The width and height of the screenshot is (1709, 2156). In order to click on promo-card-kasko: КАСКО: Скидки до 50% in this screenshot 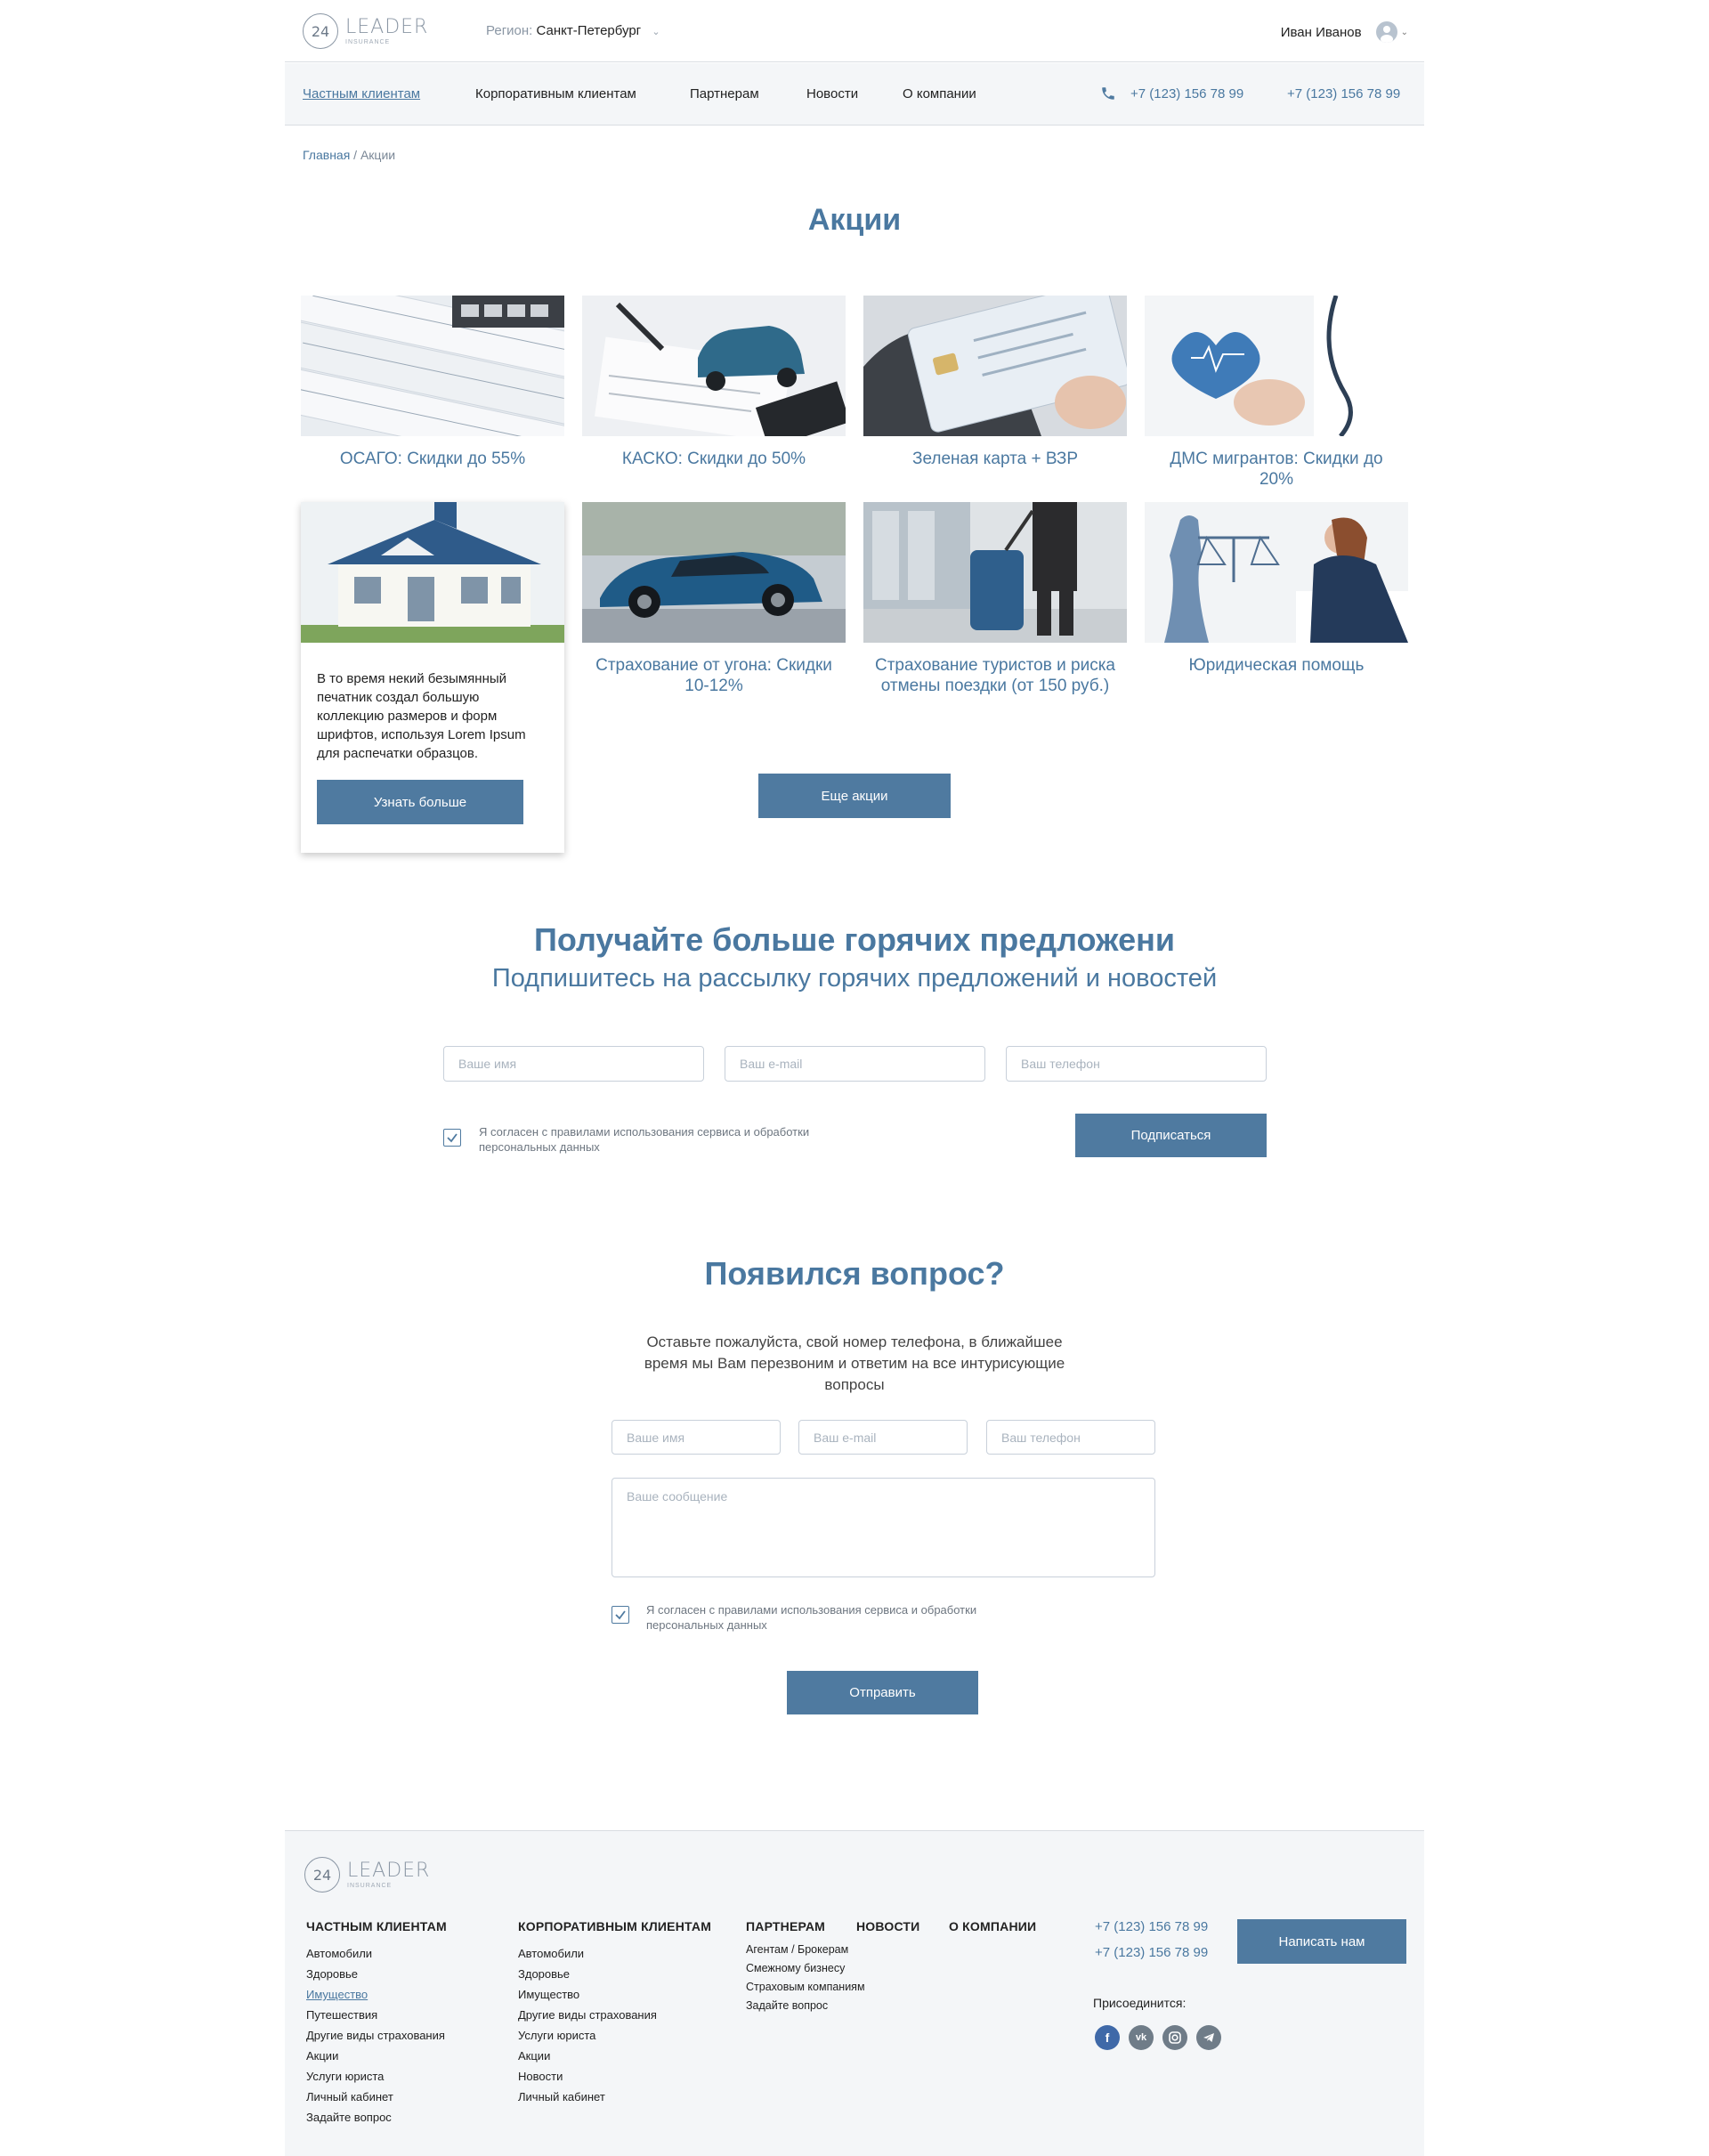, I will do `click(714, 382)`.